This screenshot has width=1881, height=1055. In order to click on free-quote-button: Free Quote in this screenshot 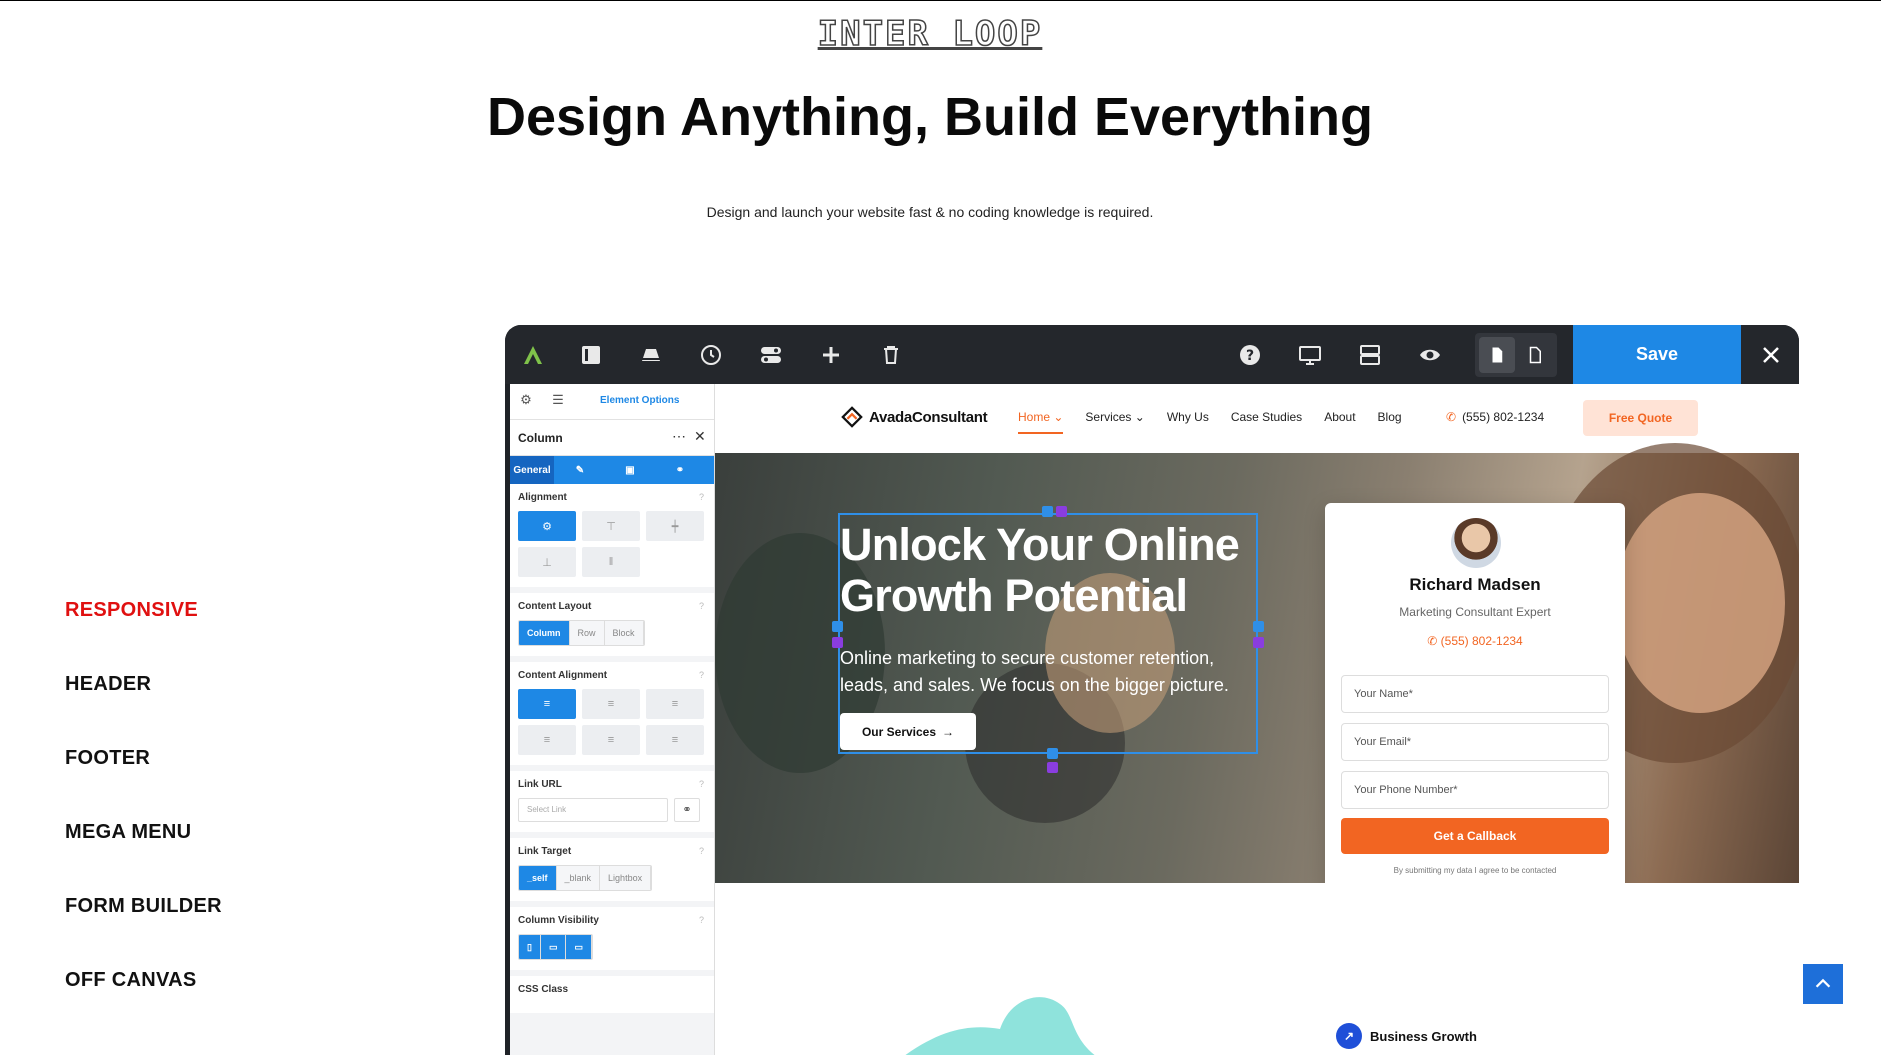, I will do `click(1640, 418)`.